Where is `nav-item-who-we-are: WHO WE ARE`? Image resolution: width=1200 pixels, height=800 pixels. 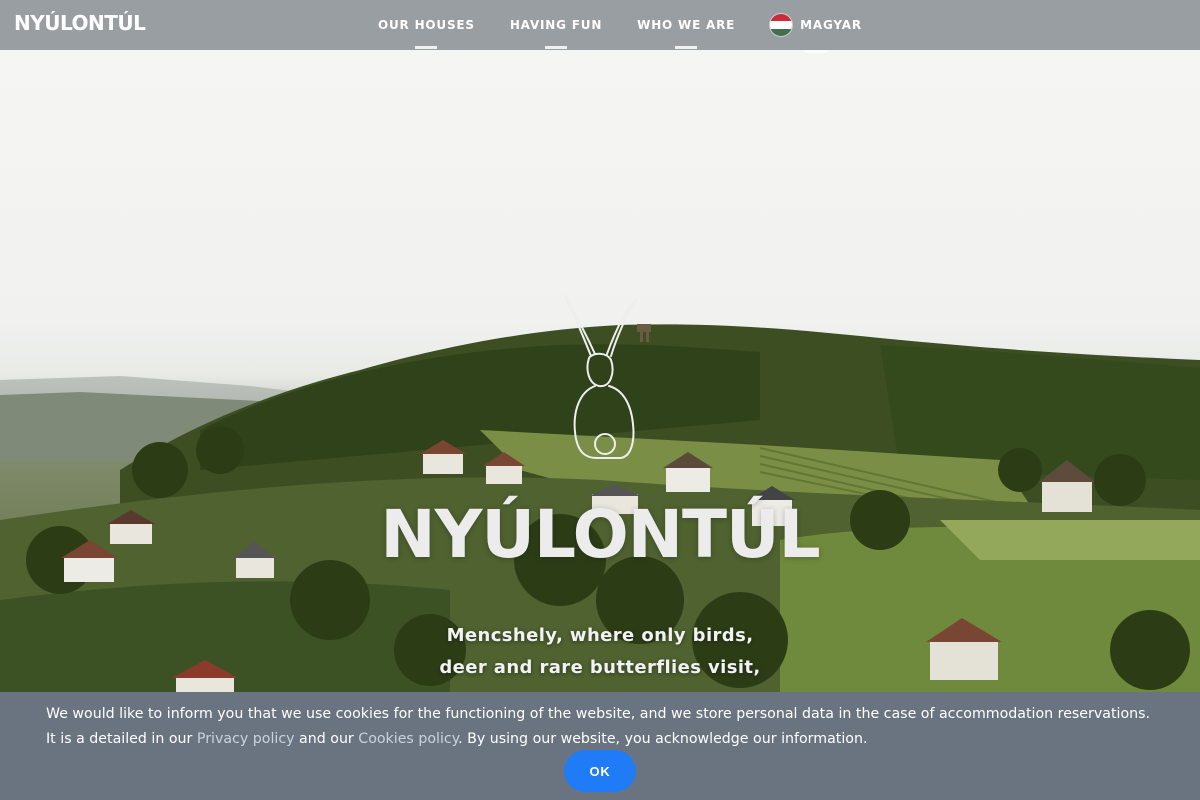 nav-item-who-we-are: WHO WE ARE is located at coordinates (686, 33).